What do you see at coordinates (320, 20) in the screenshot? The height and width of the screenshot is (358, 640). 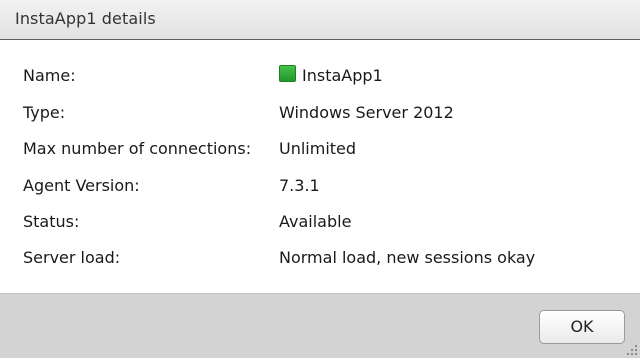 I see `dialog-titlebar: InstaApp1 details` at bounding box center [320, 20].